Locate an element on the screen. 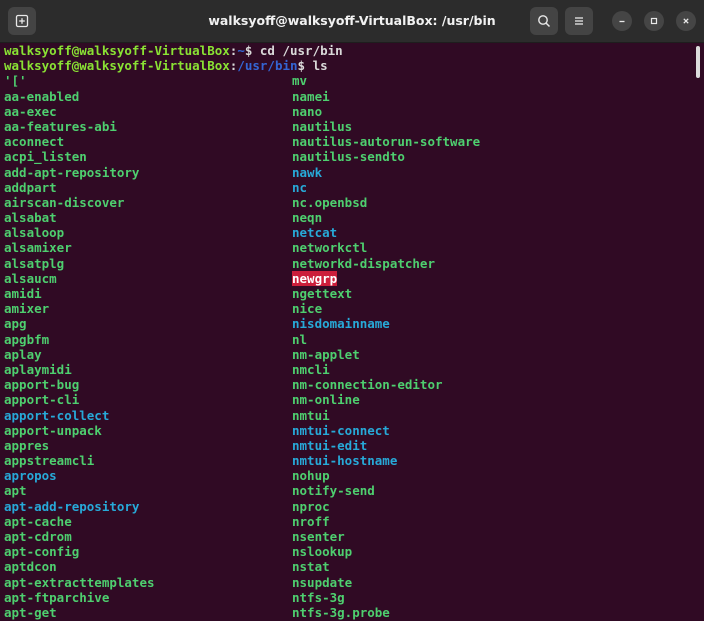 Image resolution: width=704 pixels, height=621 pixels. file-entry: nautilus is located at coordinates (322, 126).